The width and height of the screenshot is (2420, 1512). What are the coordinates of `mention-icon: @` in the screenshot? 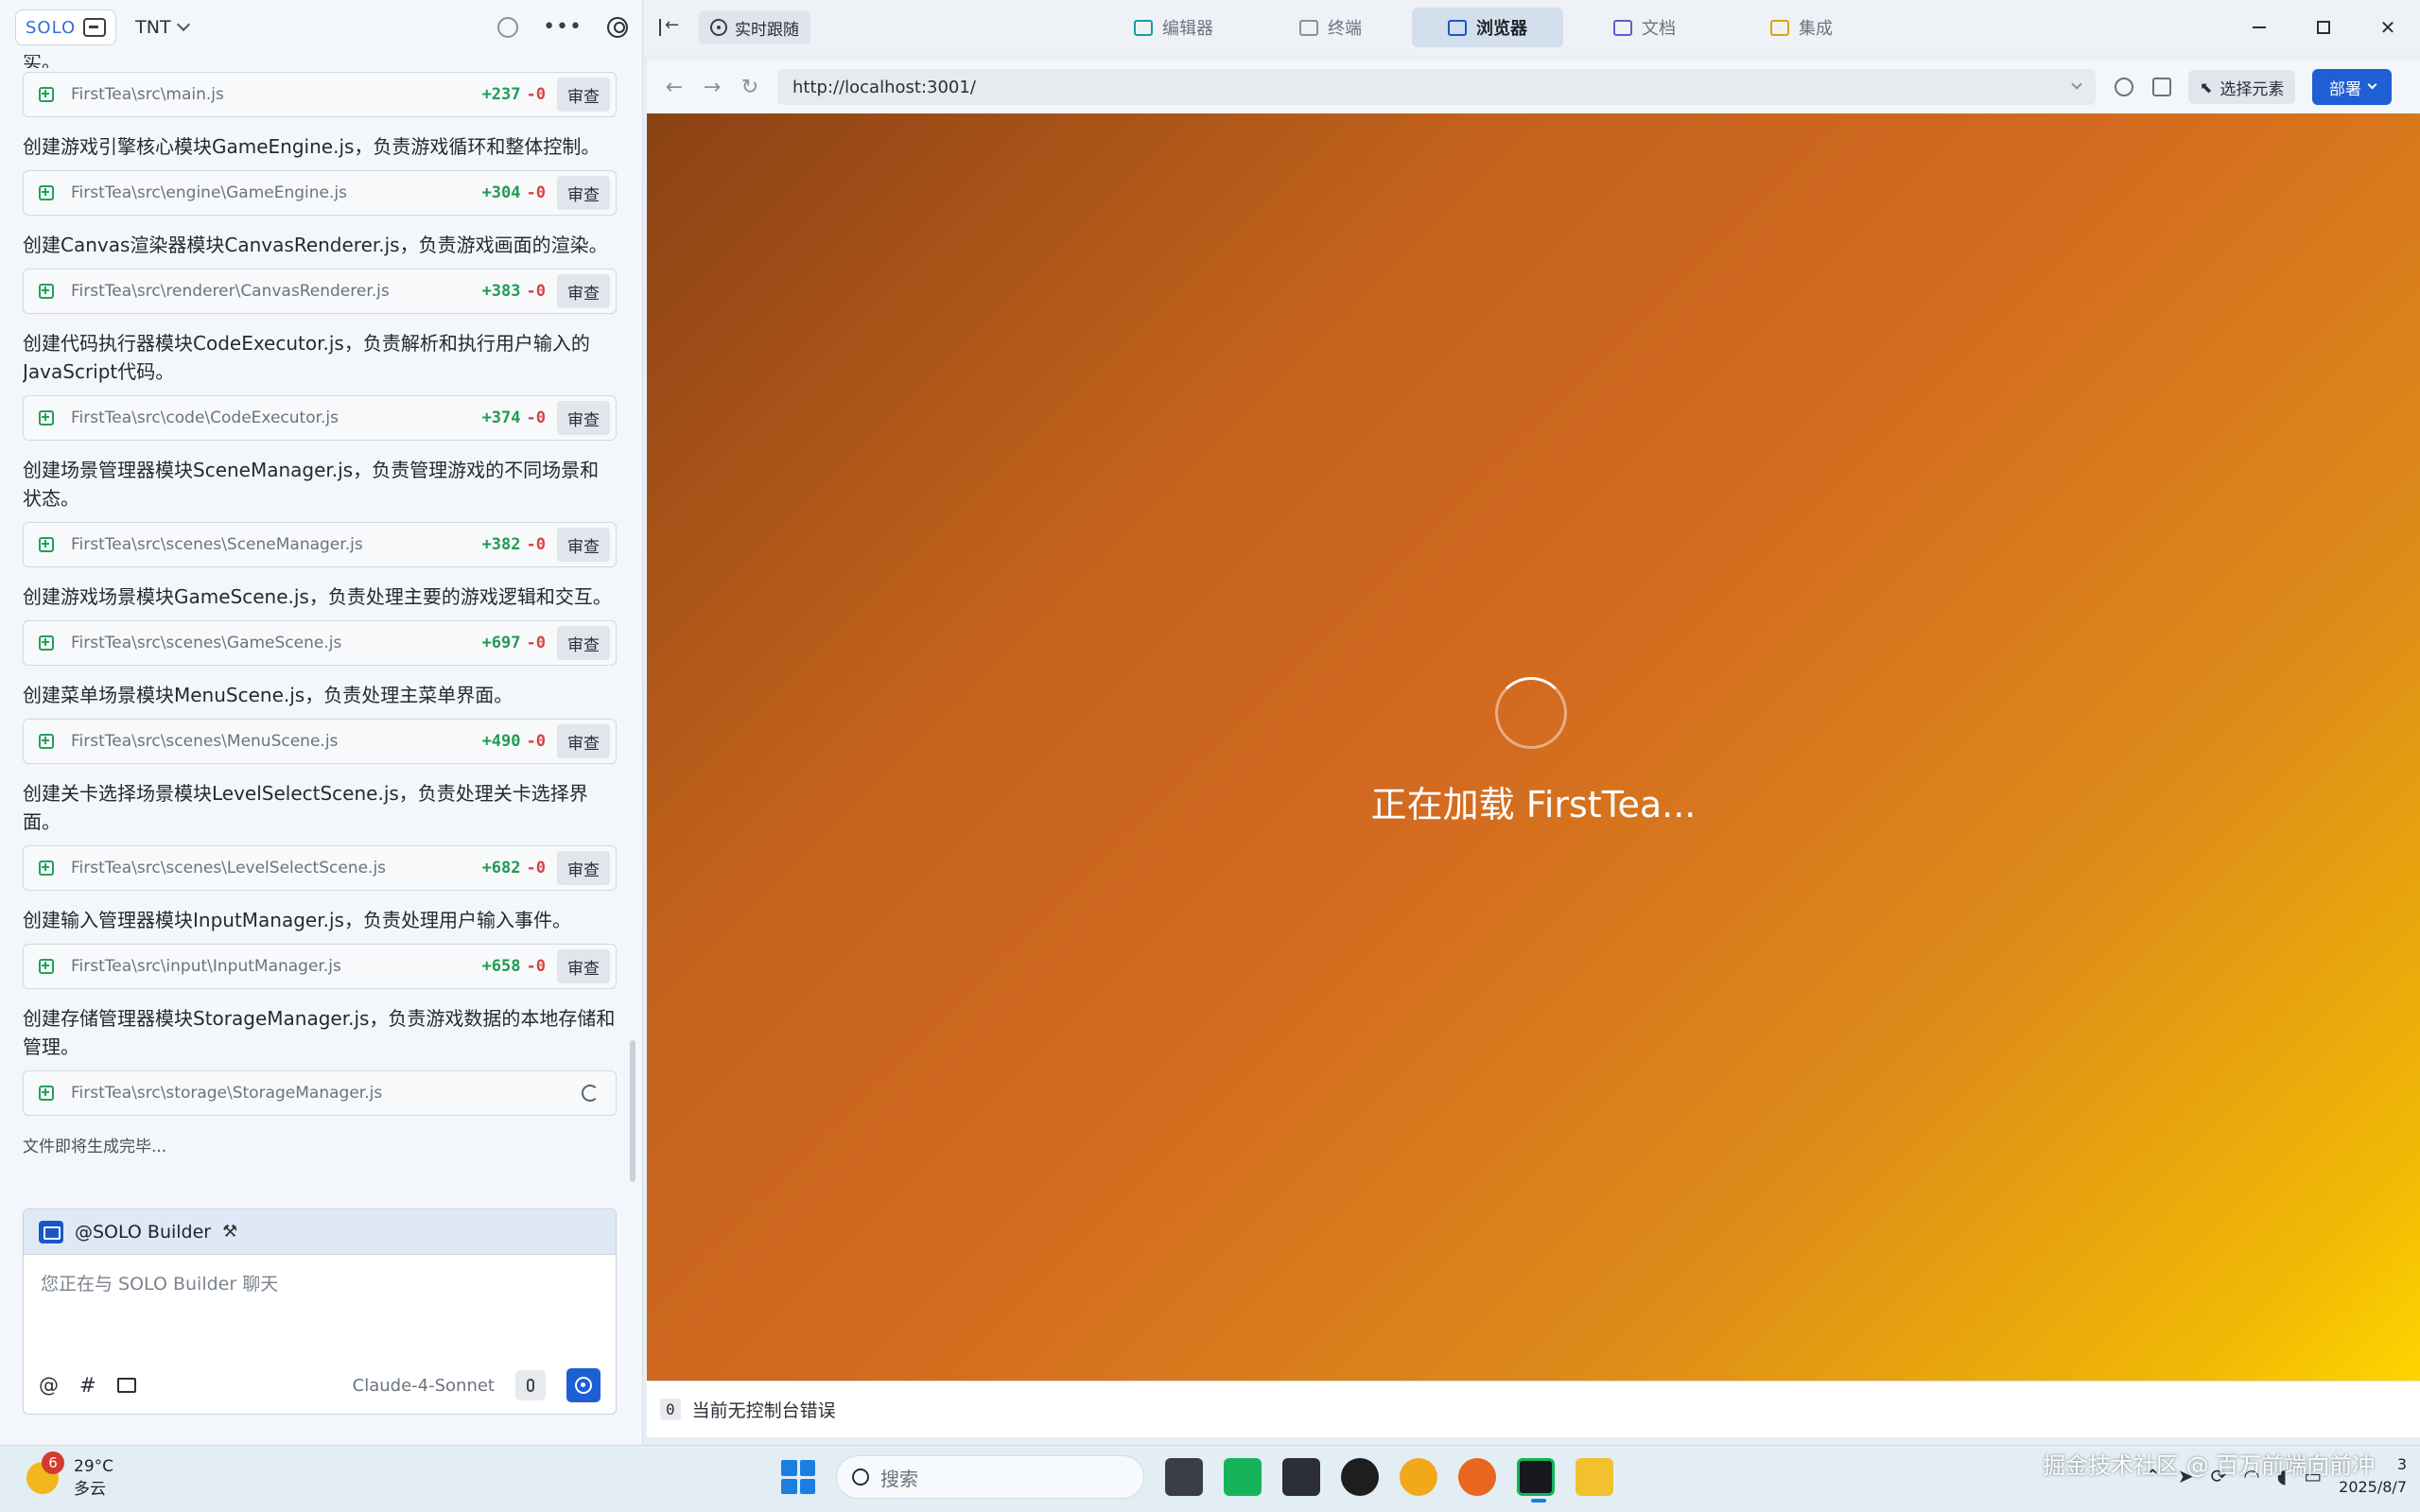 It's located at (49, 1385).